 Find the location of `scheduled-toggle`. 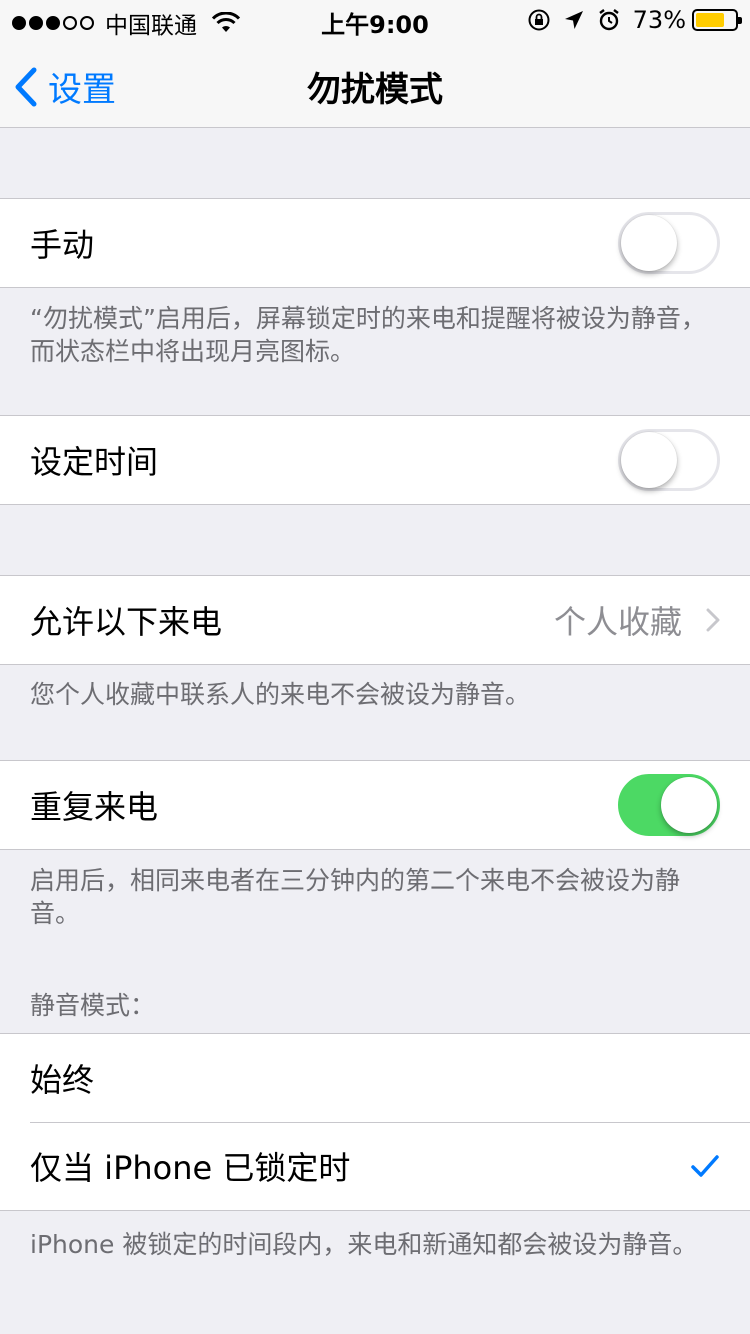

scheduled-toggle is located at coordinates (669, 460).